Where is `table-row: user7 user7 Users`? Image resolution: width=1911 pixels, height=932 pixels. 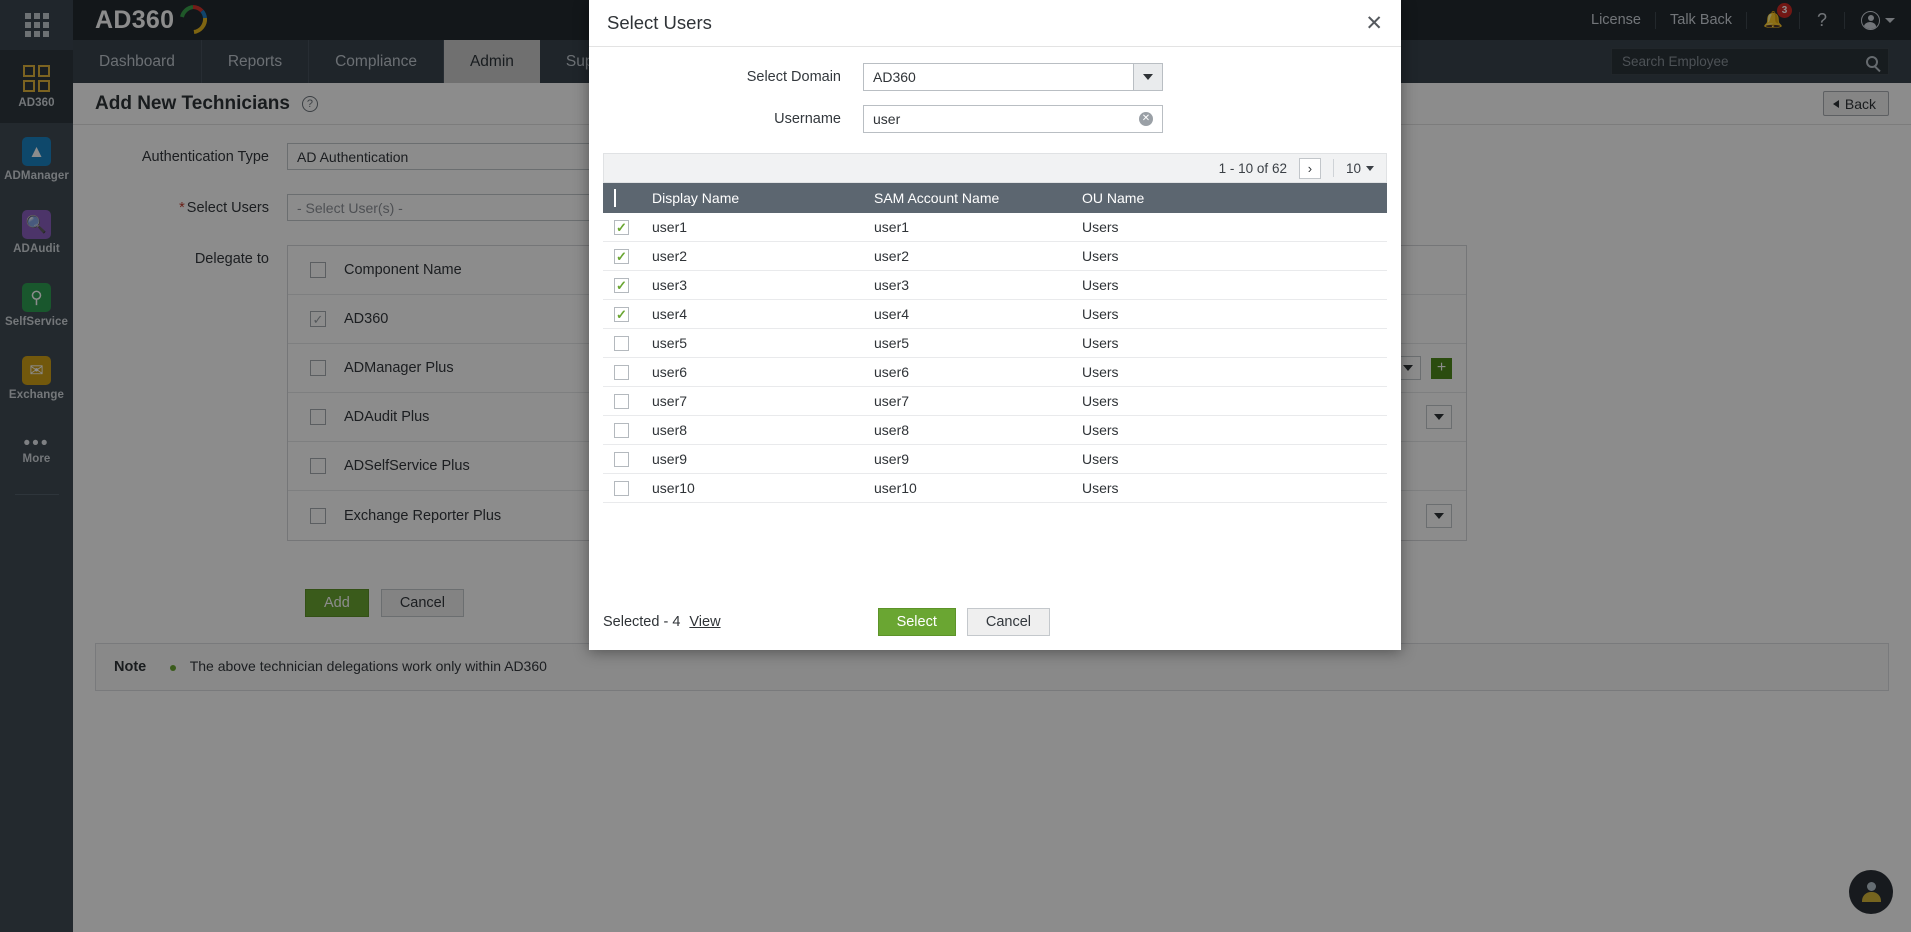 table-row: user7 user7 Users is located at coordinates (995, 401).